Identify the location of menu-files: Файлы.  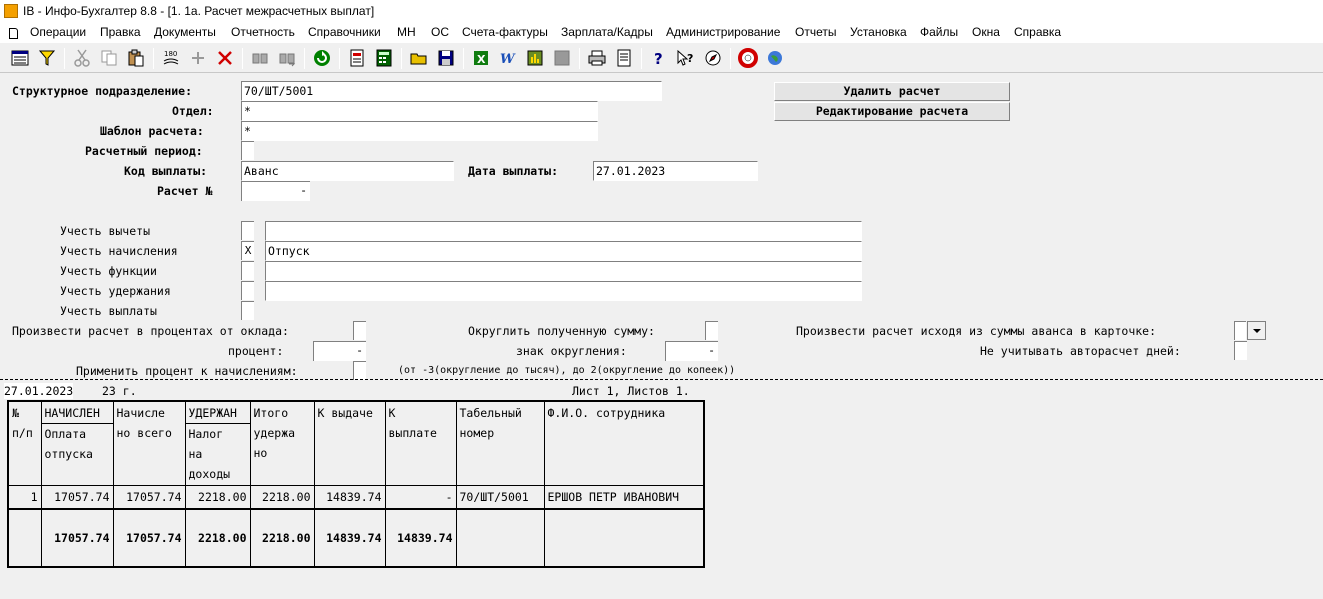
(939, 32).